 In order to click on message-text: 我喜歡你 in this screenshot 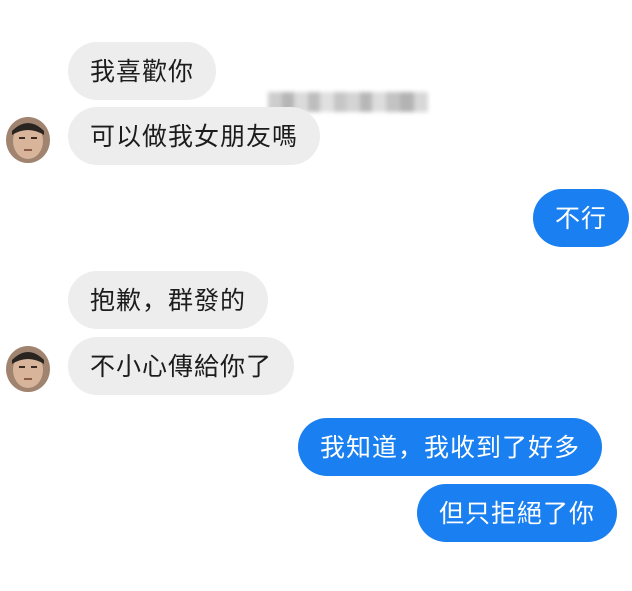, I will do `click(142, 71)`.